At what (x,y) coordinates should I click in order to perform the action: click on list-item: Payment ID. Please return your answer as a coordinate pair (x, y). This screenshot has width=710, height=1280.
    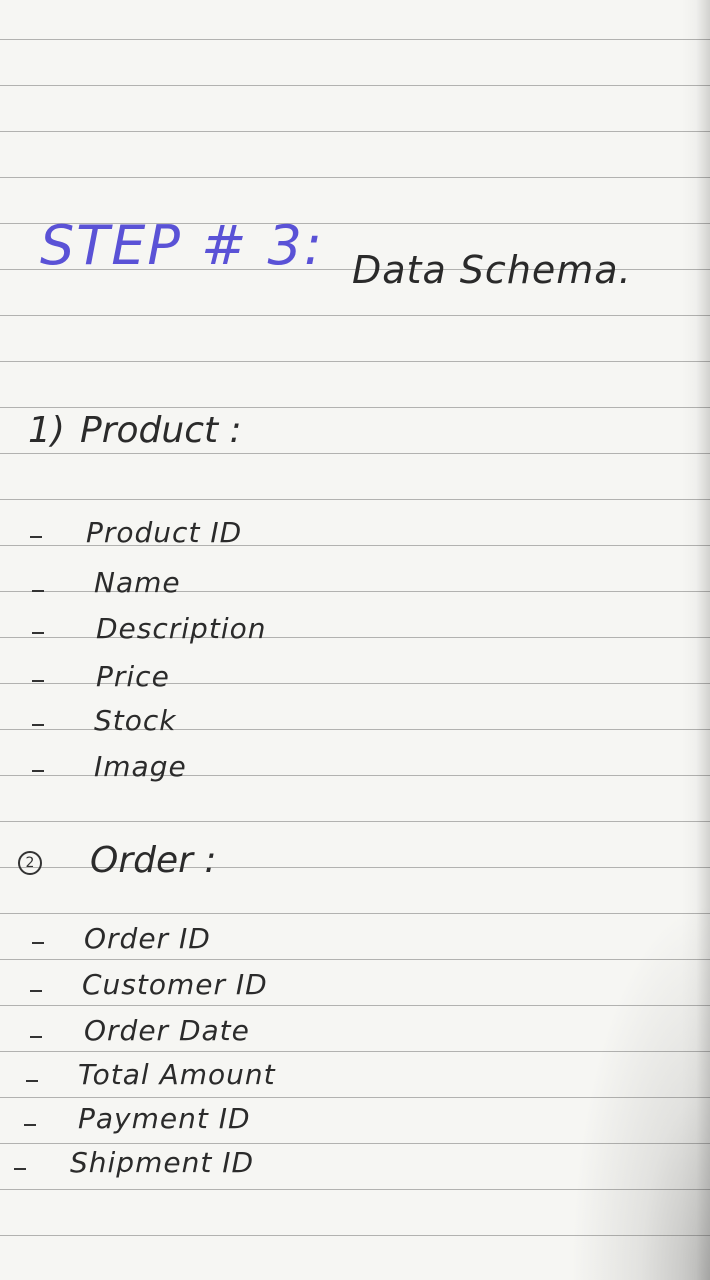
    Looking at the image, I should click on (164, 1118).